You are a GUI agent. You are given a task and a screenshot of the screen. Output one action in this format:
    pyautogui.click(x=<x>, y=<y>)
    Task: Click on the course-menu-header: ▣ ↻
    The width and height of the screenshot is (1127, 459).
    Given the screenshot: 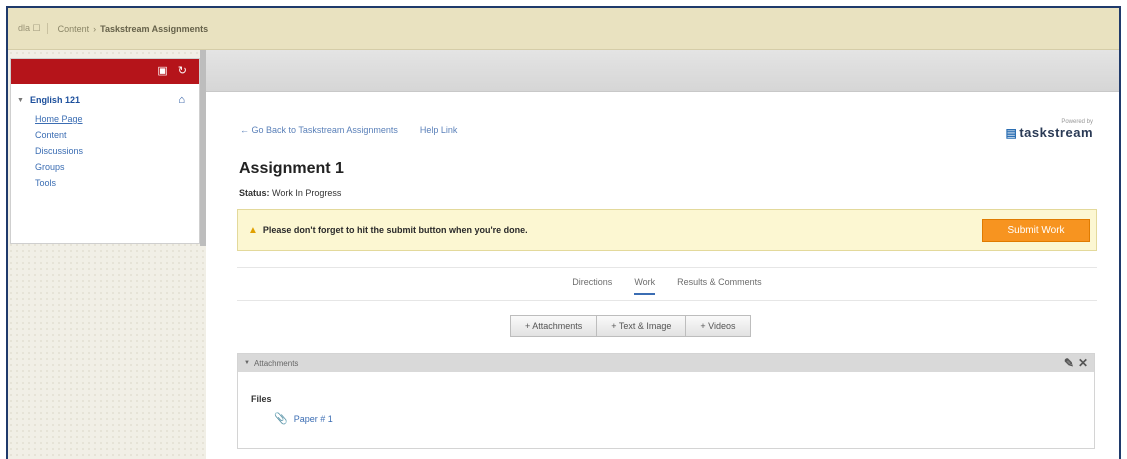 What is the action you would take?
    pyautogui.click(x=105, y=71)
    